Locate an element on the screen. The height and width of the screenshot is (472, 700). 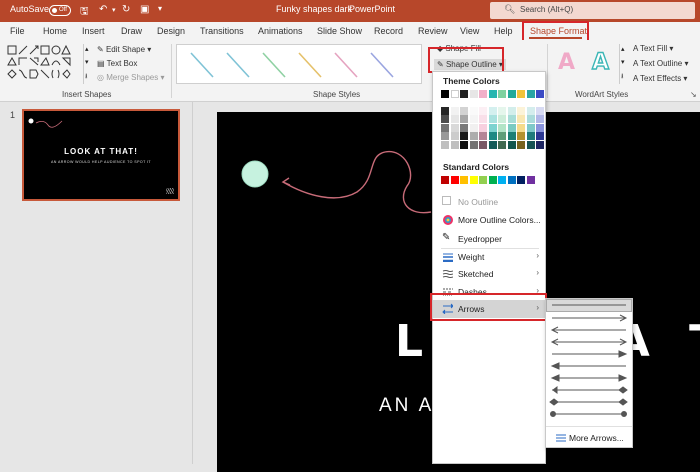
text-box-button: ▤ Text Box is located at coordinates (117, 63).